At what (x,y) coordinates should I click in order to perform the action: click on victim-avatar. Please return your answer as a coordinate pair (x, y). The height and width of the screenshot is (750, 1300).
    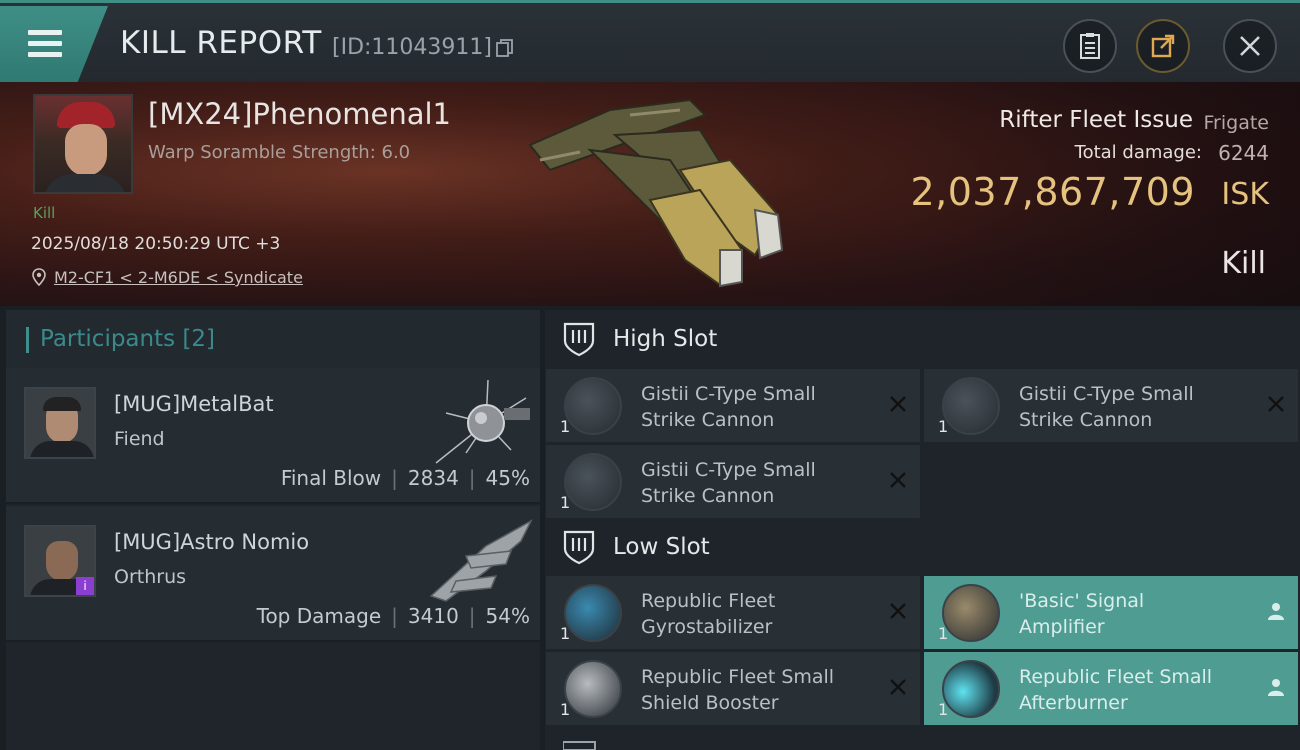
    Looking at the image, I should click on (83, 144).